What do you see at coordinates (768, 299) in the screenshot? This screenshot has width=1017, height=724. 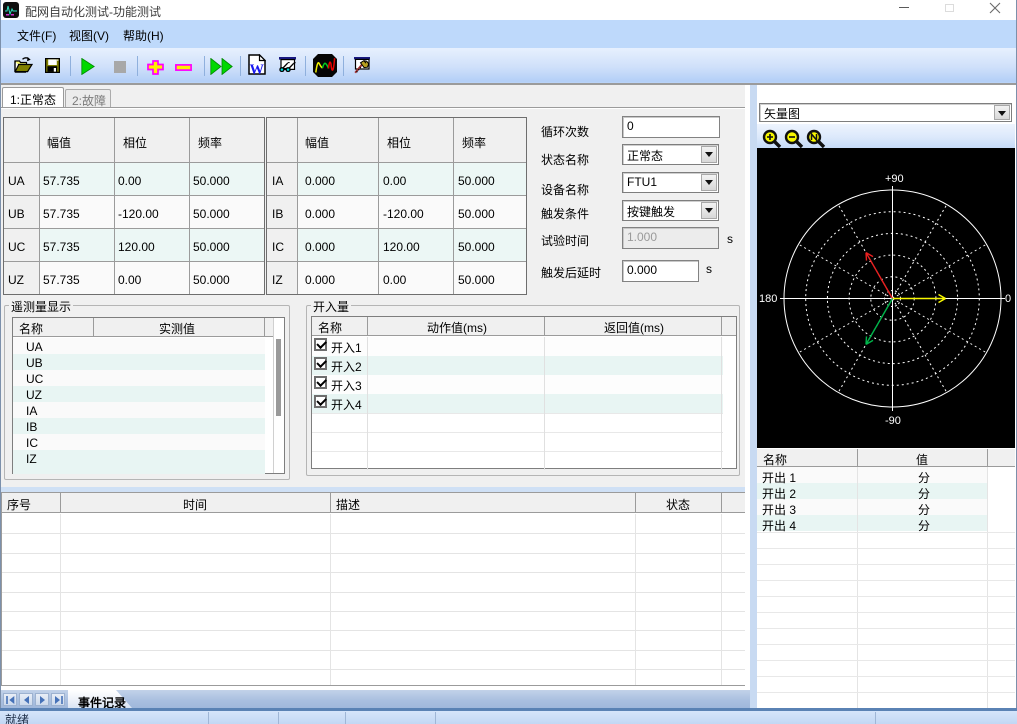 I see `svg-text: 180` at bounding box center [768, 299].